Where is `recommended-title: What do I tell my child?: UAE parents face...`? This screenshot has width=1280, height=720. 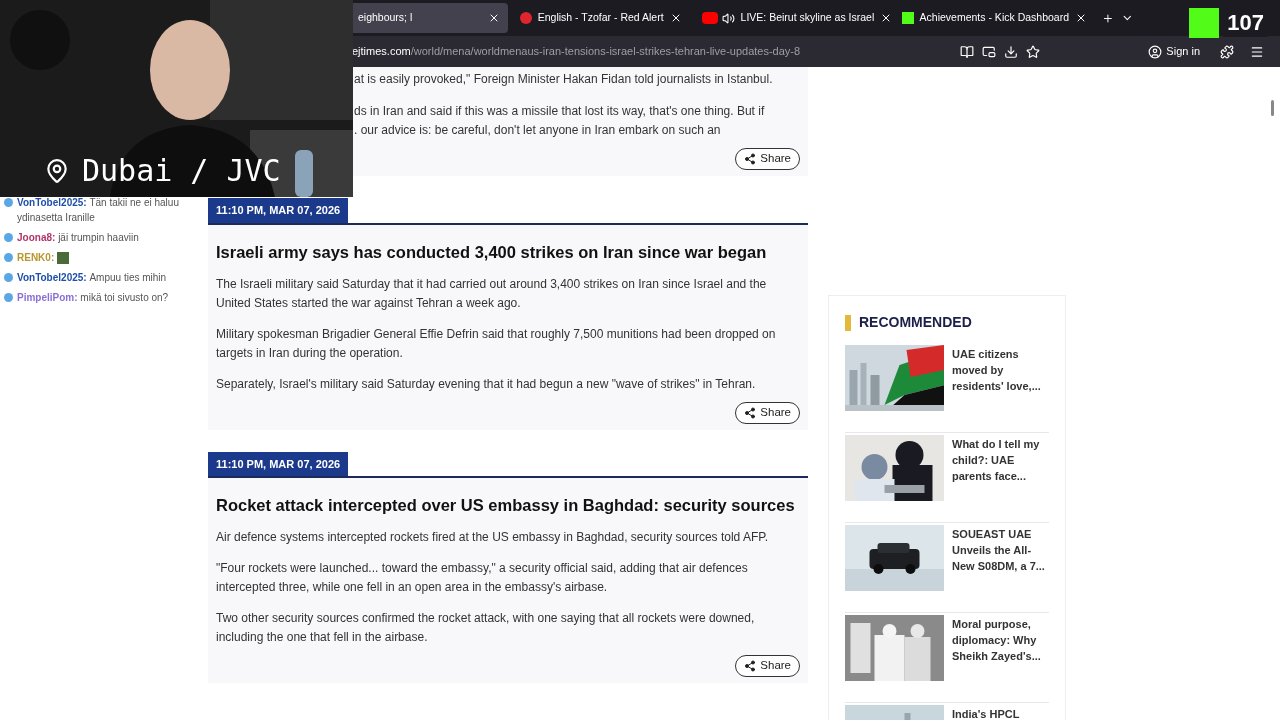
recommended-title: What do I tell my child?: UAE parents face... is located at coordinates (996, 460).